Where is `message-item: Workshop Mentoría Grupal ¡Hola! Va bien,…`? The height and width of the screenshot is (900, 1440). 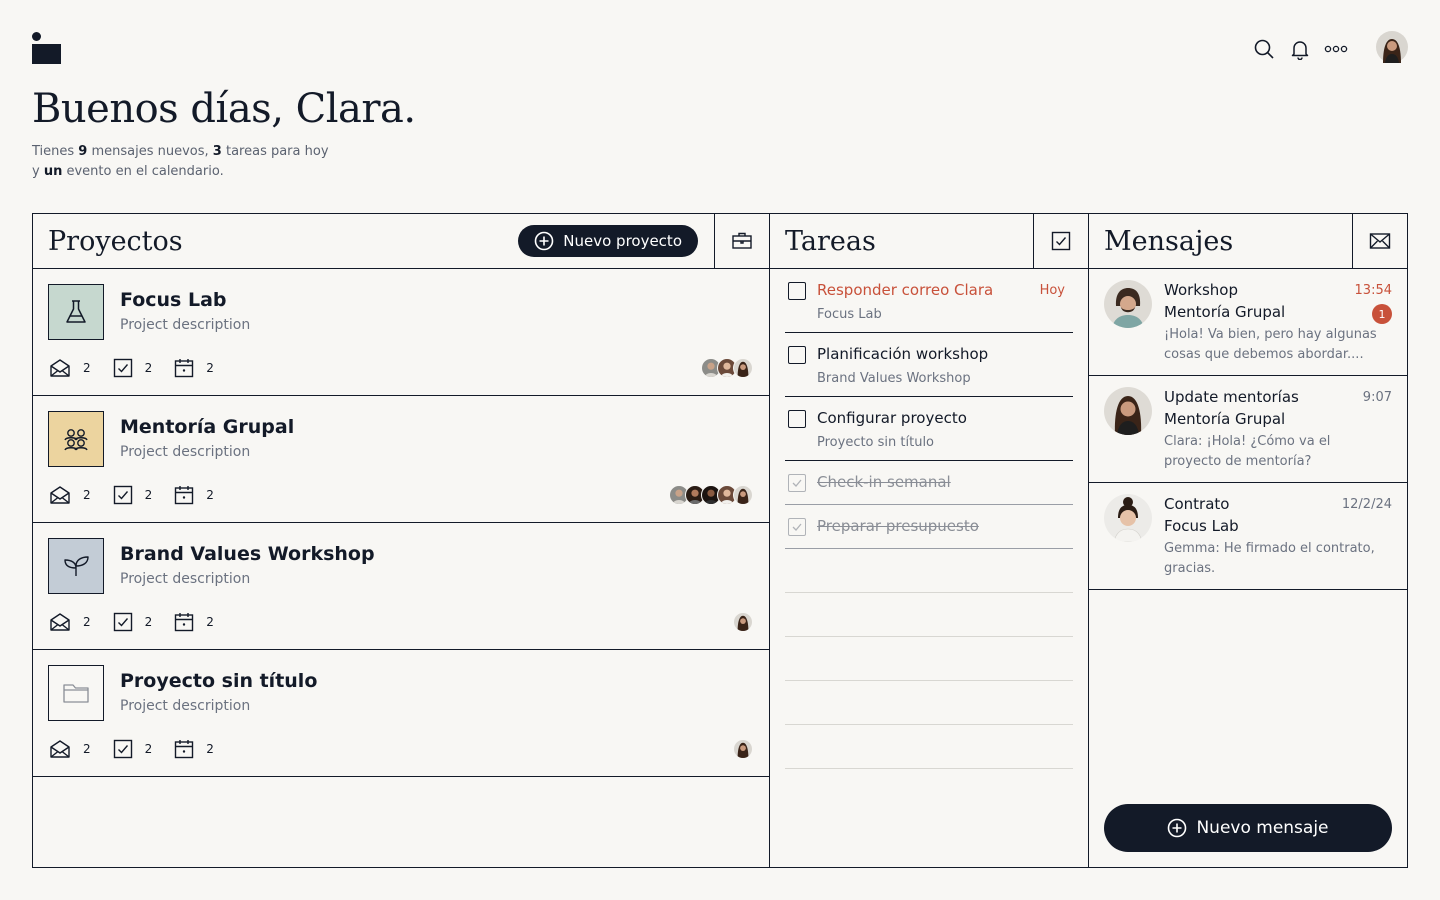 message-item: Workshop Mentoría Grupal ¡Hola! Va bien,… is located at coordinates (1248, 322).